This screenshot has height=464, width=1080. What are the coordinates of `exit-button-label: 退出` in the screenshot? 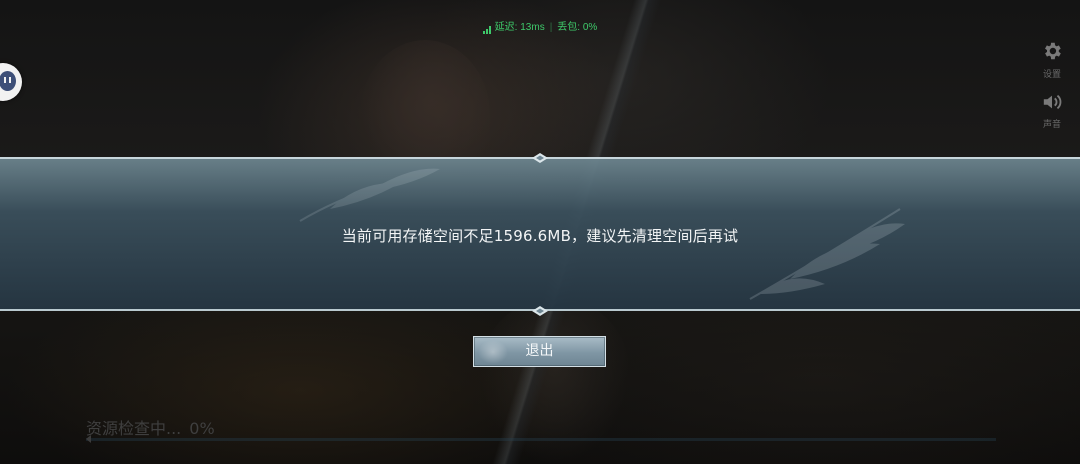 It's located at (539, 351).